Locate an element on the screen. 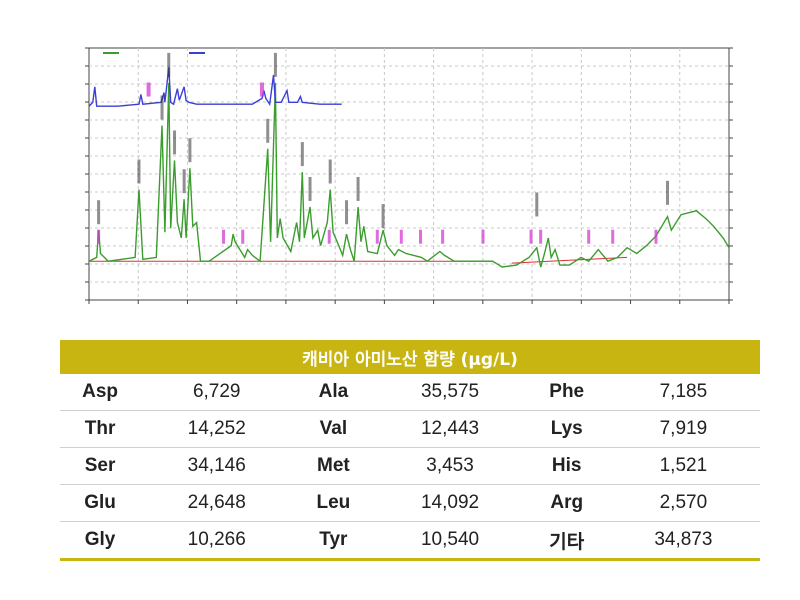 This screenshot has width=800, height=600. amino-acid-value: 7,919 is located at coordinates (683, 429).